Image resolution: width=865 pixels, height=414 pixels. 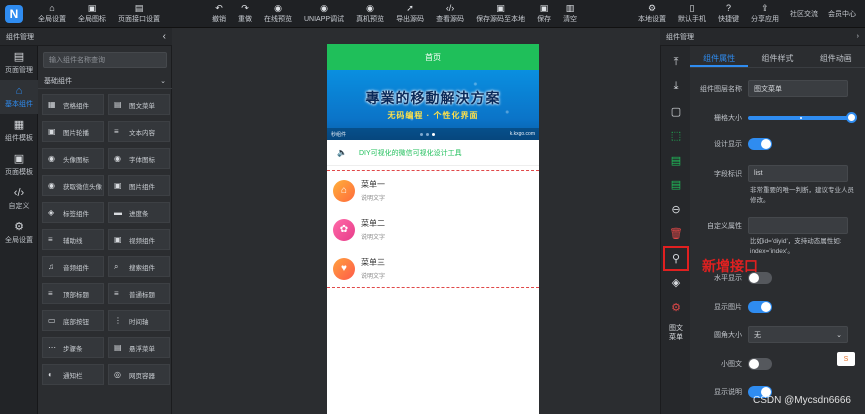 I want to click on menu-item: ✿ 菜单二 说明文字, so click(x=433, y=229).